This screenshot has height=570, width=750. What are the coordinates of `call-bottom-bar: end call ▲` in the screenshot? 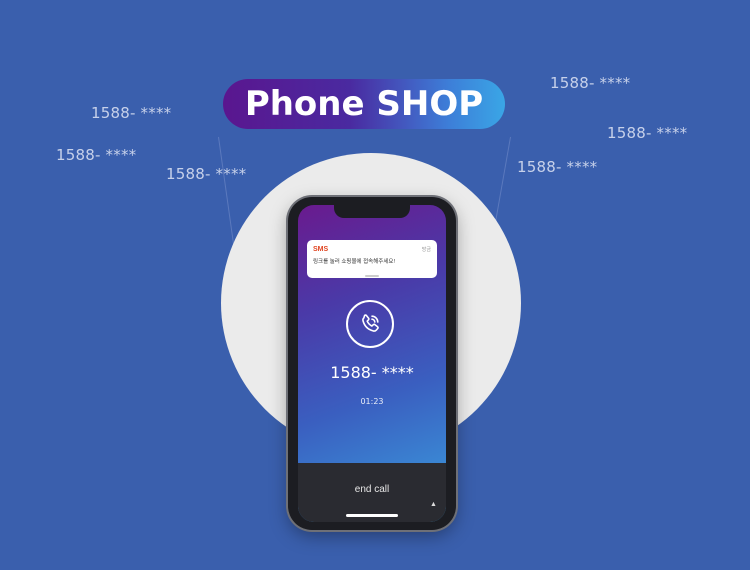 It's located at (372, 492).